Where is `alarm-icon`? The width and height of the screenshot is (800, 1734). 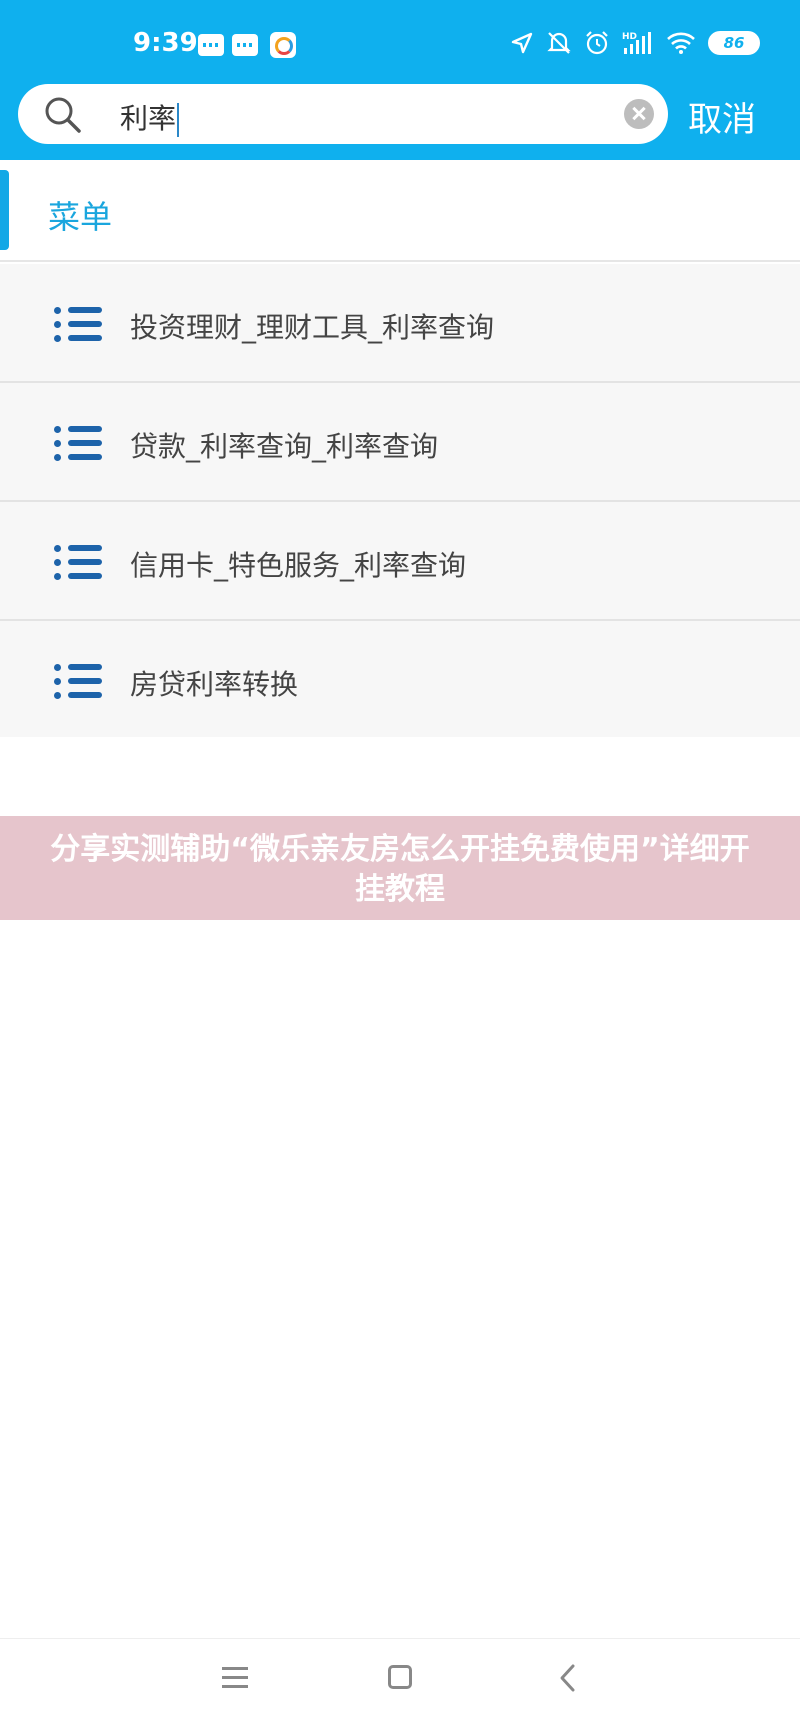
alarm-icon is located at coordinates (597, 43).